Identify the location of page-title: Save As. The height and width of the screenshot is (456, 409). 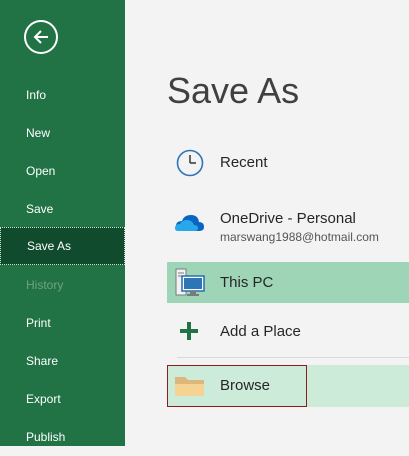
(233, 90).